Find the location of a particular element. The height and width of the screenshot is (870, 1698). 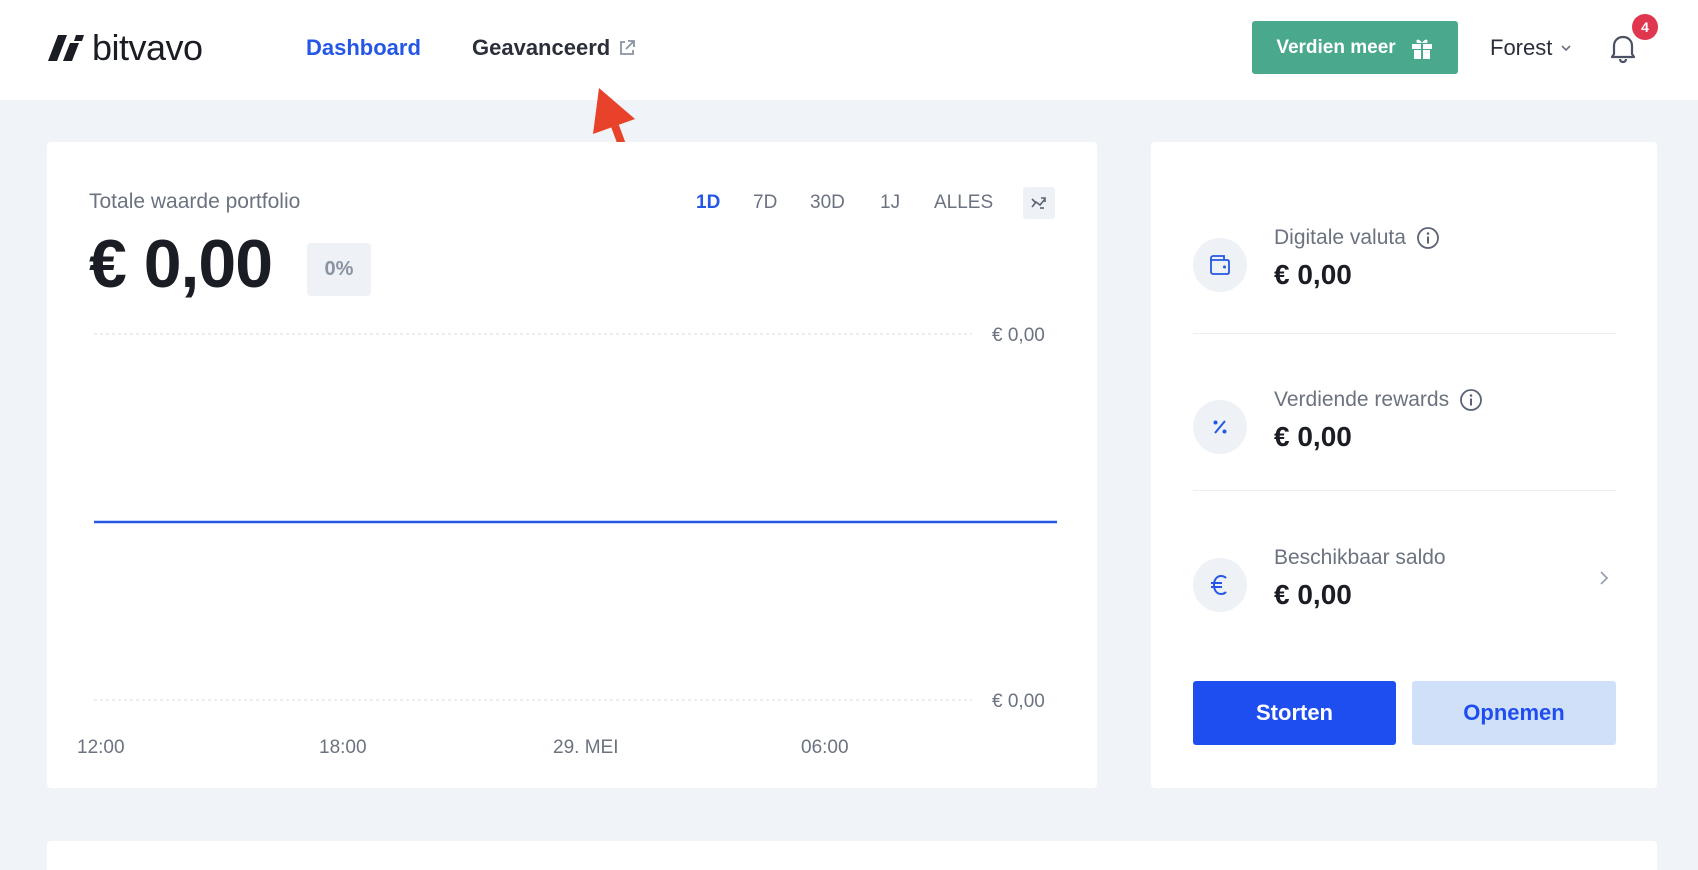

chevron-right-icon is located at coordinates (1604, 578).